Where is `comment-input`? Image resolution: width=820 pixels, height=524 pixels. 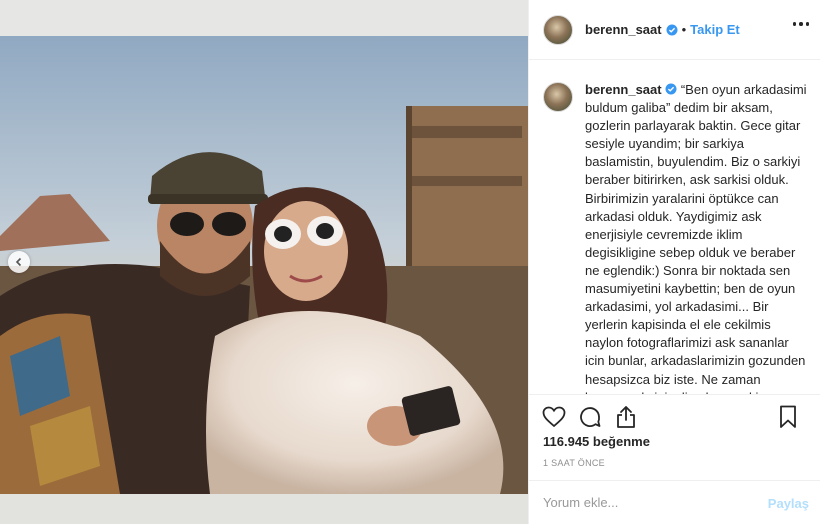
comment-input is located at coordinates (648, 502).